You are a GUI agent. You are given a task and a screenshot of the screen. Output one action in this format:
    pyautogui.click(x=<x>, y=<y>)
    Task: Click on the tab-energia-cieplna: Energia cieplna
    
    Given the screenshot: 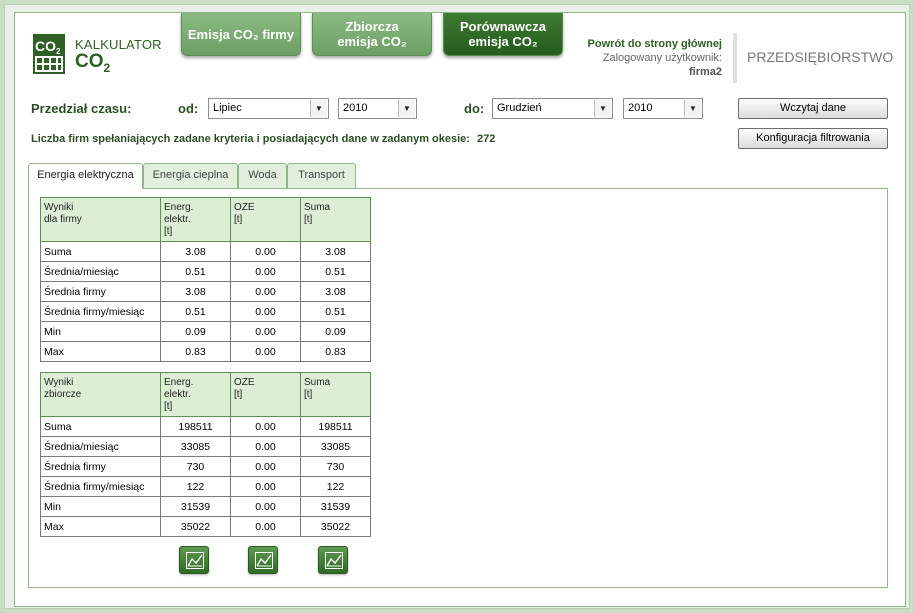 What is the action you would take?
    pyautogui.click(x=190, y=175)
    